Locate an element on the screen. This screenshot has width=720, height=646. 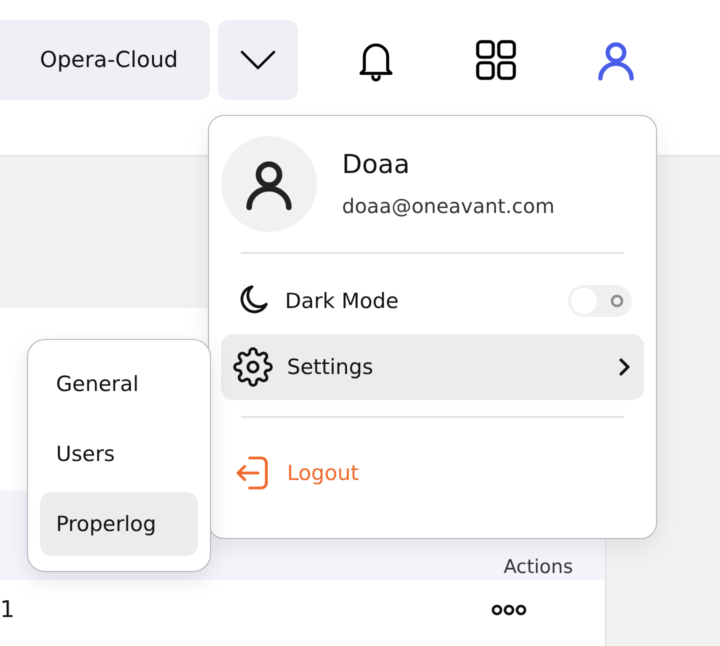
circle-icon is located at coordinates (617, 301).